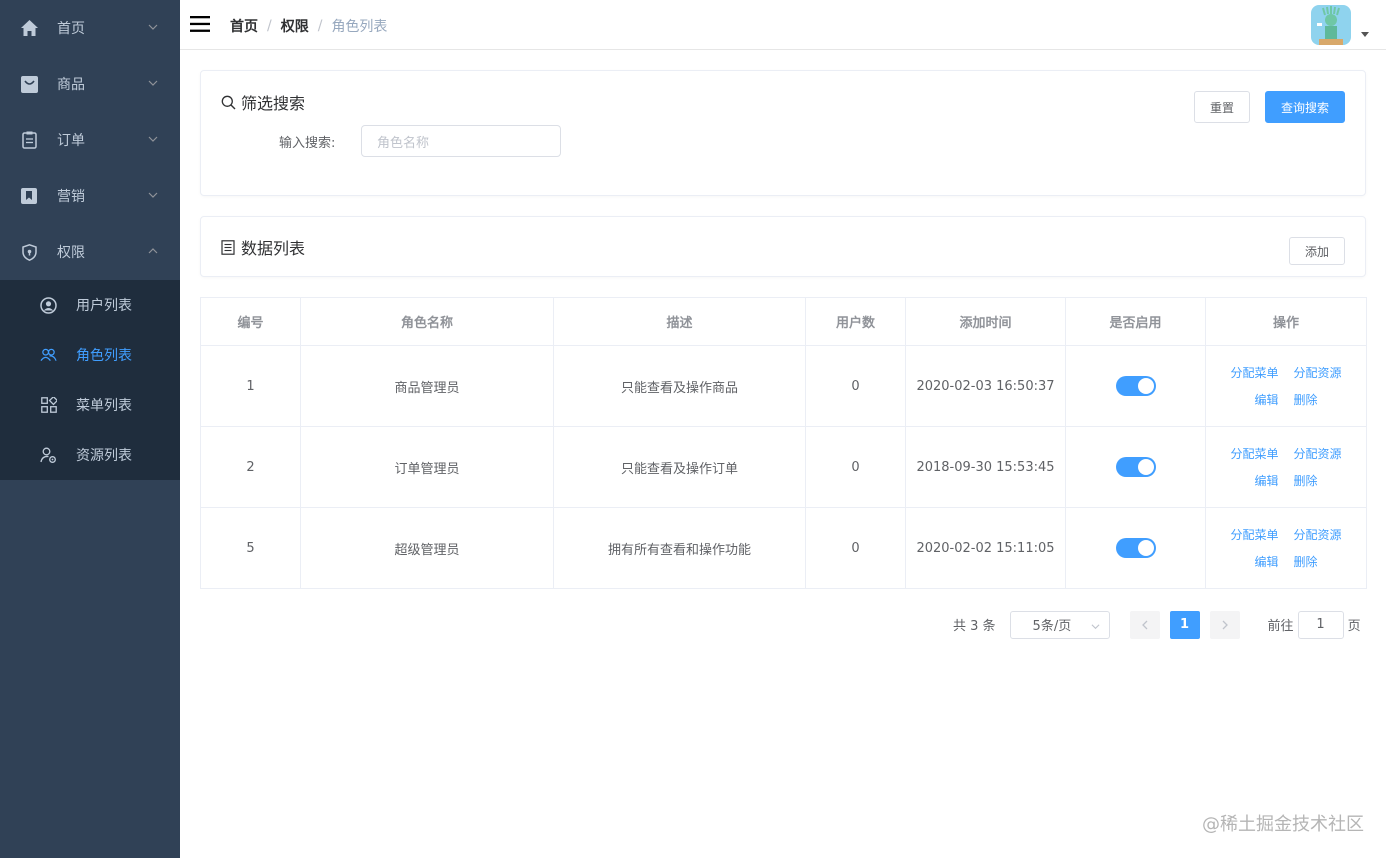 This screenshot has width=1386, height=858. I want to click on sidebar-item-home: 首页, so click(90, 28).